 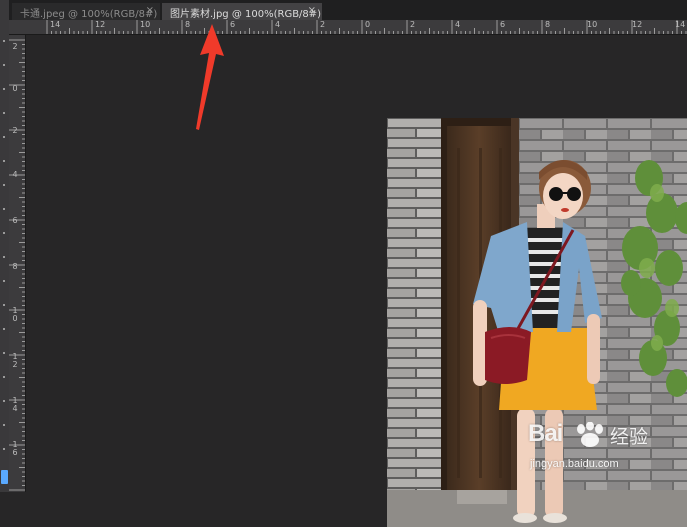 What do you see at coordinates (4, 477) in the screenshot?
I see `active-tool-indicator` at bounding box center [4, 477].